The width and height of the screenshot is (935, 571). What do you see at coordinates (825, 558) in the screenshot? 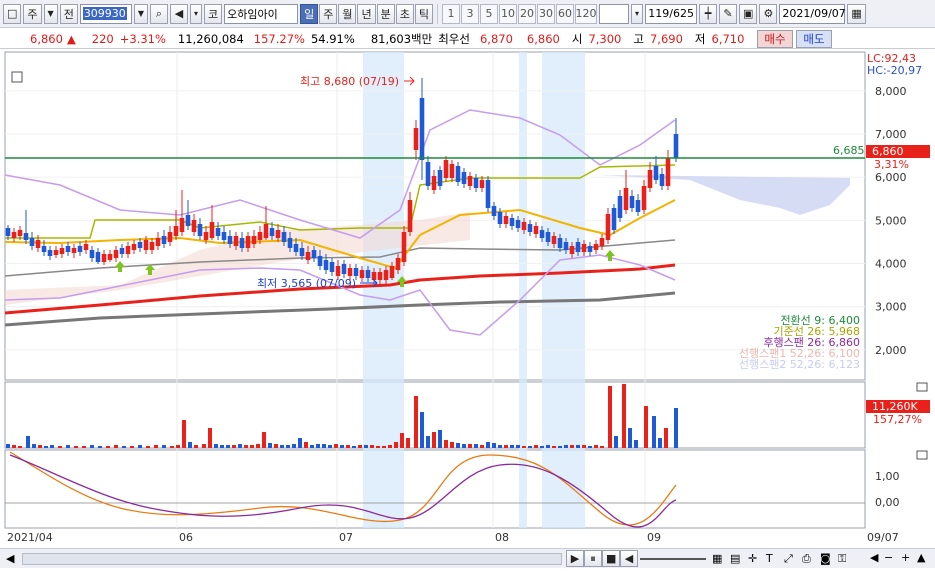
I see `camera-icon: ◙` at bounding box center [825, 558].